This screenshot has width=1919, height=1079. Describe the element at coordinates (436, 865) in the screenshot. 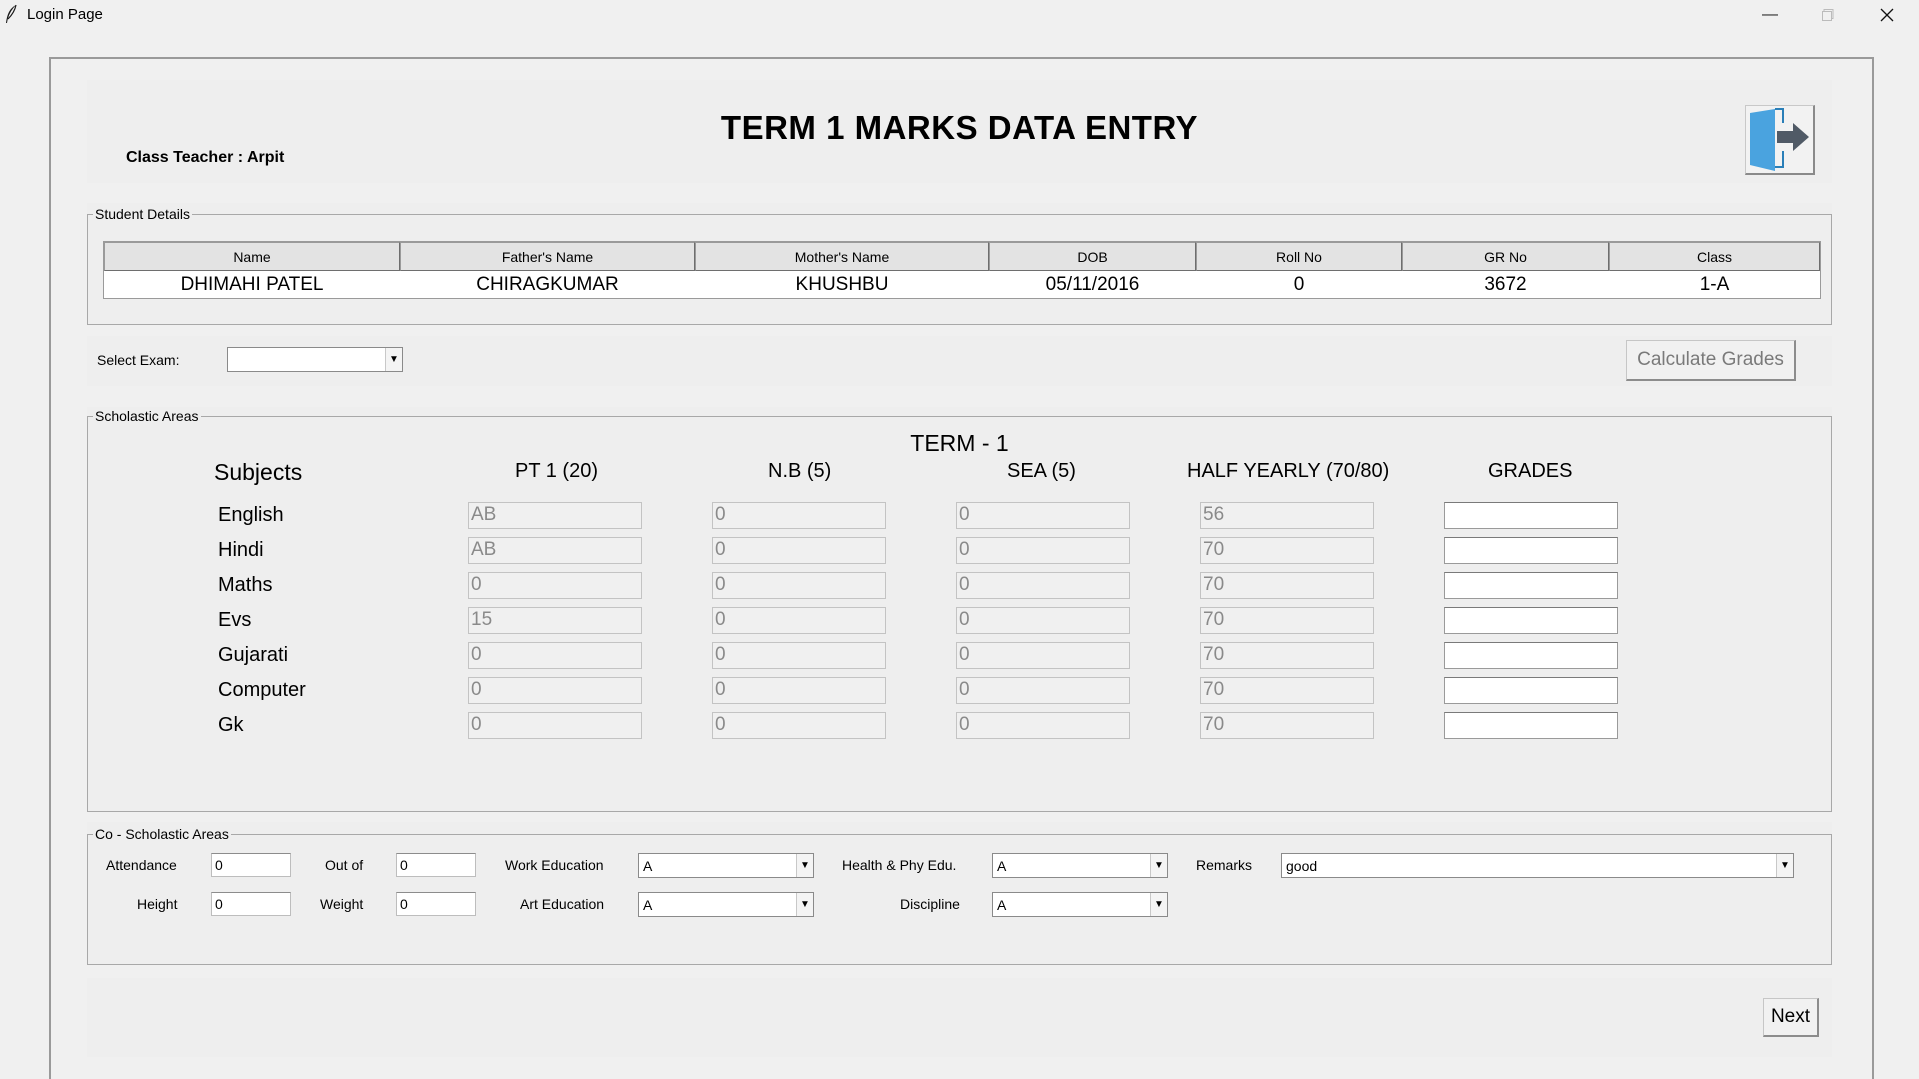

I see `out-of-field: 0` at that location.